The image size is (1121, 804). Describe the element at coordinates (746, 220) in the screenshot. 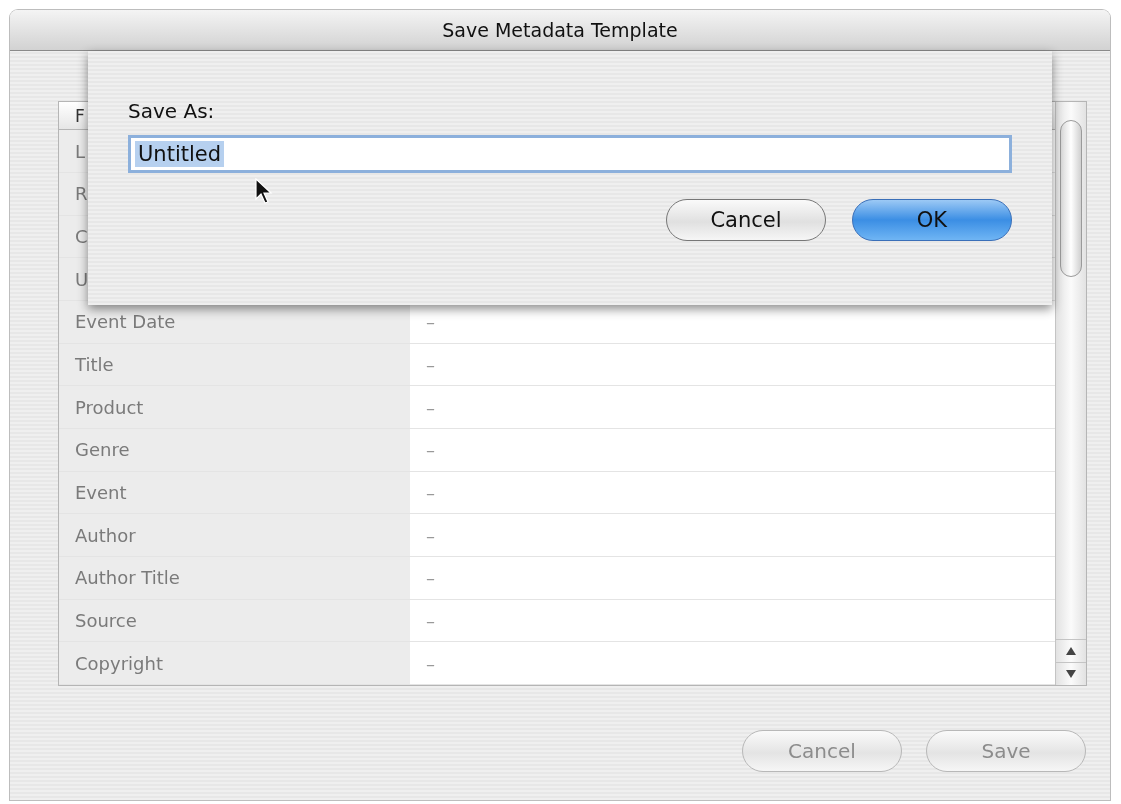

I see `cancel-button: Cancel` at that location.